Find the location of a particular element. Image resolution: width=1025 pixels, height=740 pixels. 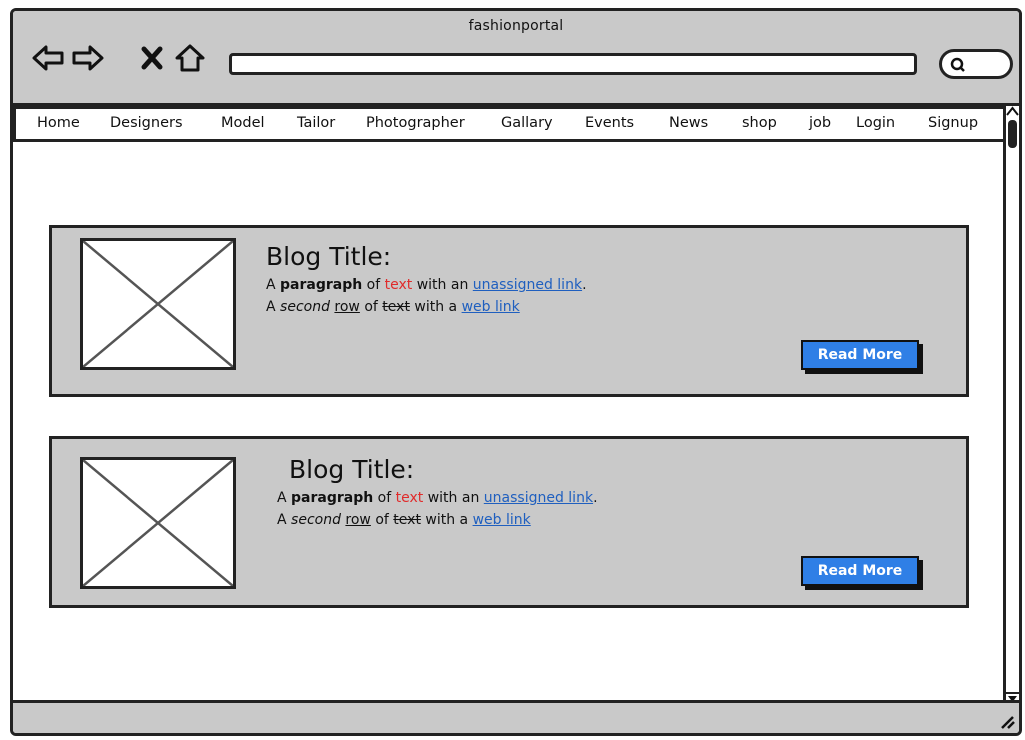

search-field is located at coordinates (976, 64).